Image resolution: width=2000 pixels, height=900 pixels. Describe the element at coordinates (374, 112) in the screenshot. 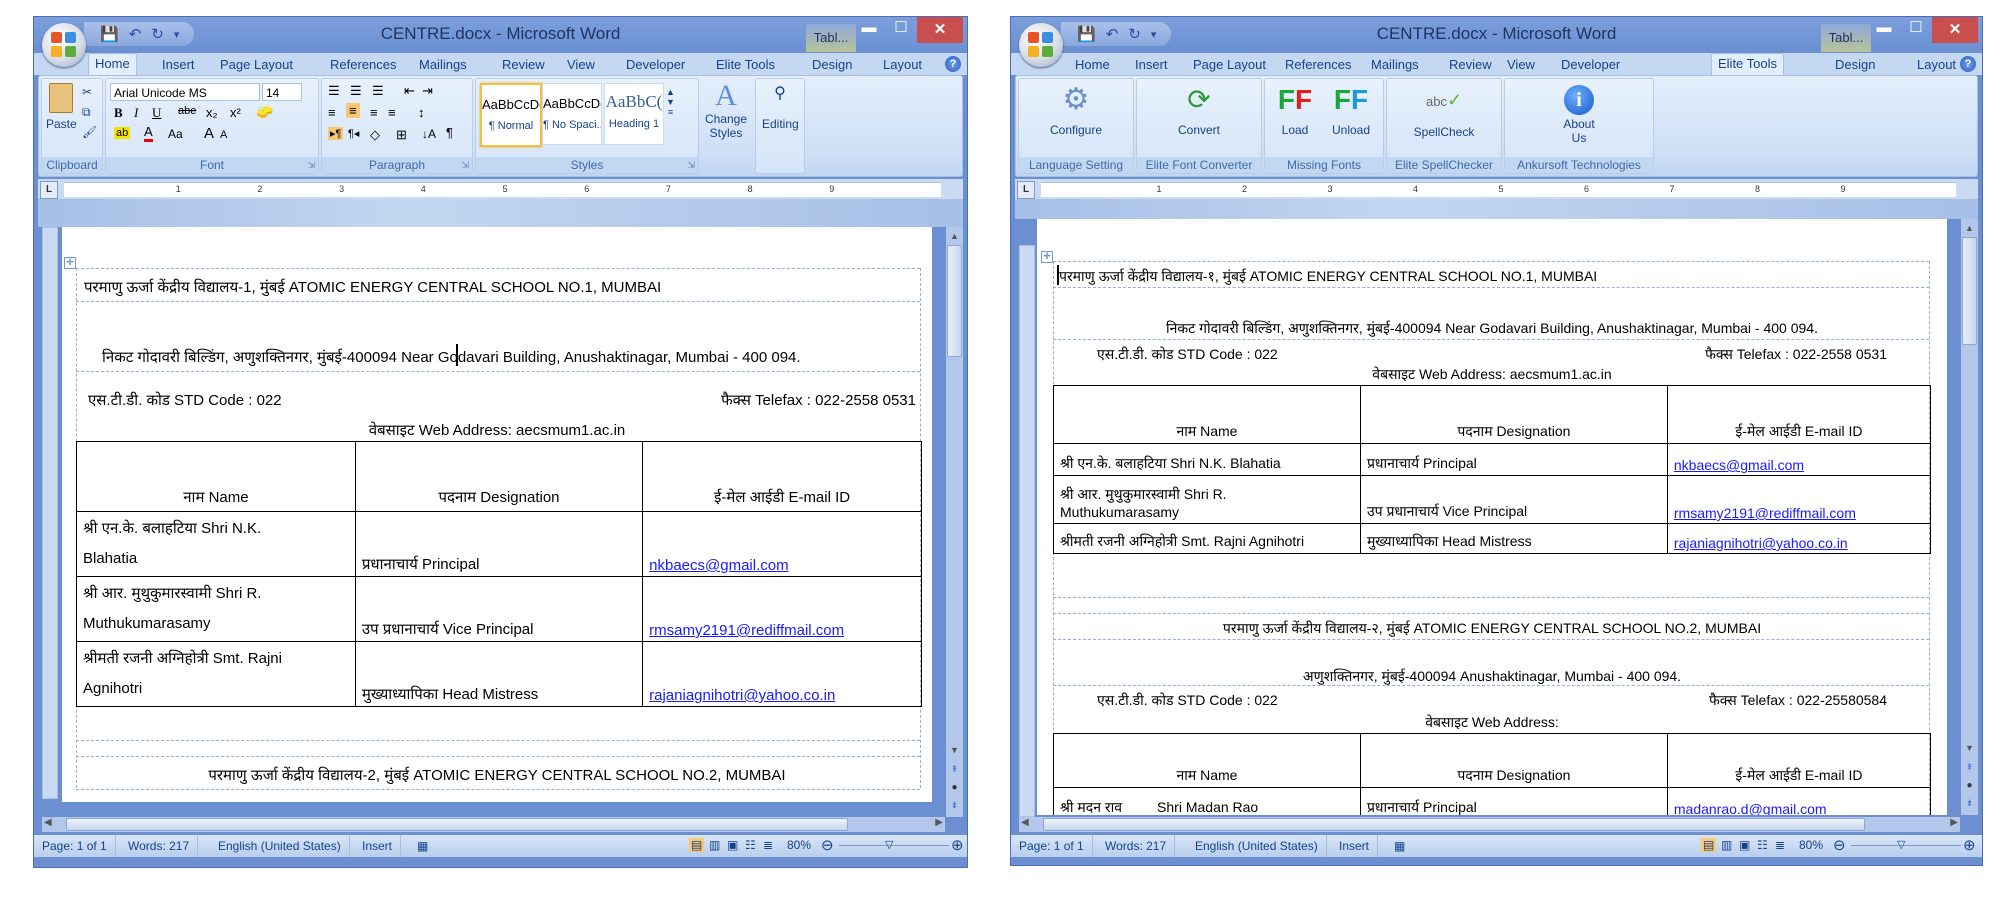

I see `align-right-icon: ≡` at that location.